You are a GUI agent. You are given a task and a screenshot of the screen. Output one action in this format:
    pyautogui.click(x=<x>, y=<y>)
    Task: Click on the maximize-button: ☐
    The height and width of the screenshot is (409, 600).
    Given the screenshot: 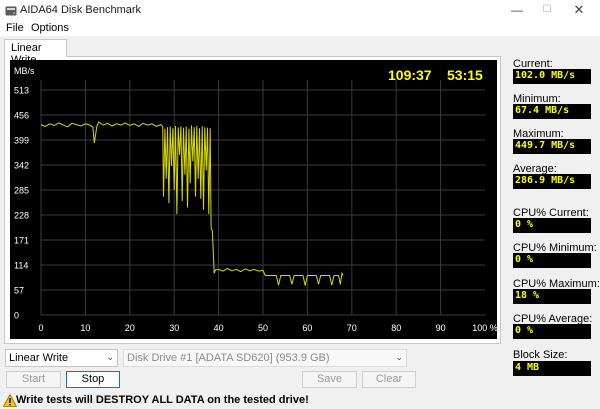 What is the action you would take?
    pyautogui.click(x=547, y=11)
    